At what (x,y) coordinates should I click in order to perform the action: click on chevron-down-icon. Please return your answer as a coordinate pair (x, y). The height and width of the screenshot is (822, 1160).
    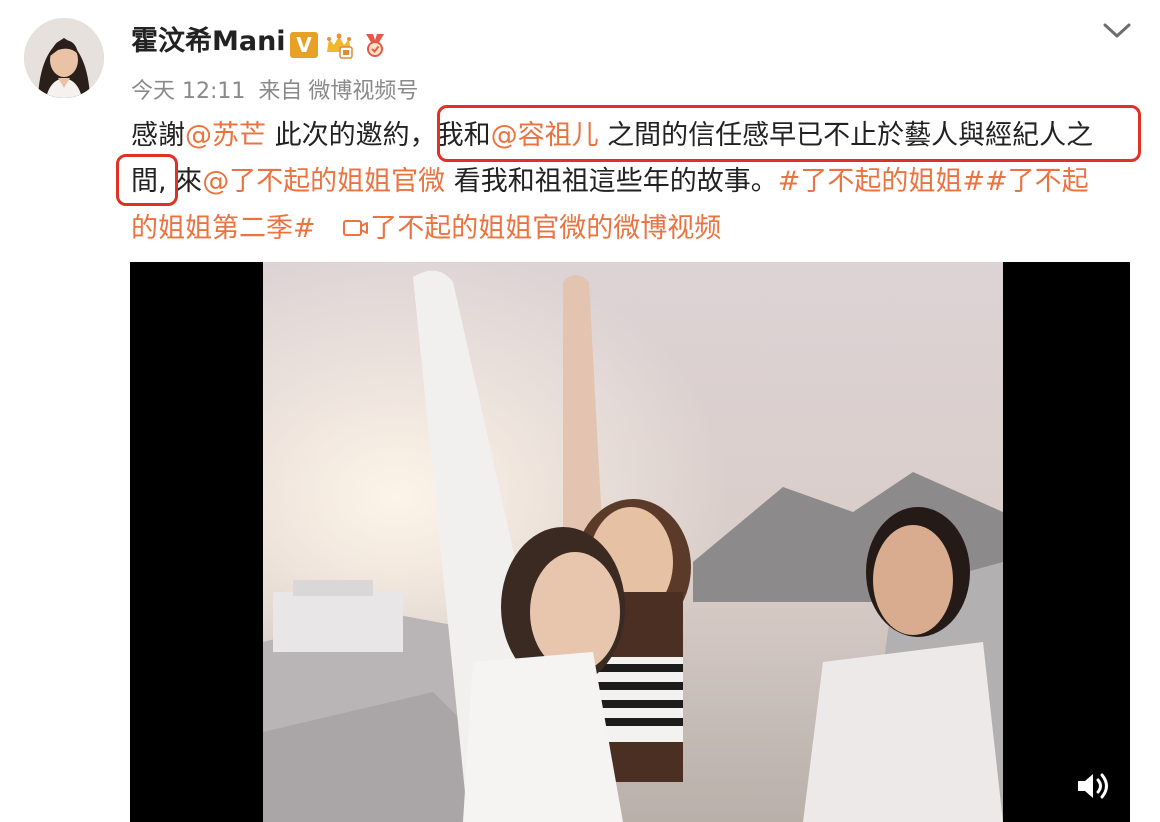
    Looking at the image, I should click on (1117, 30).